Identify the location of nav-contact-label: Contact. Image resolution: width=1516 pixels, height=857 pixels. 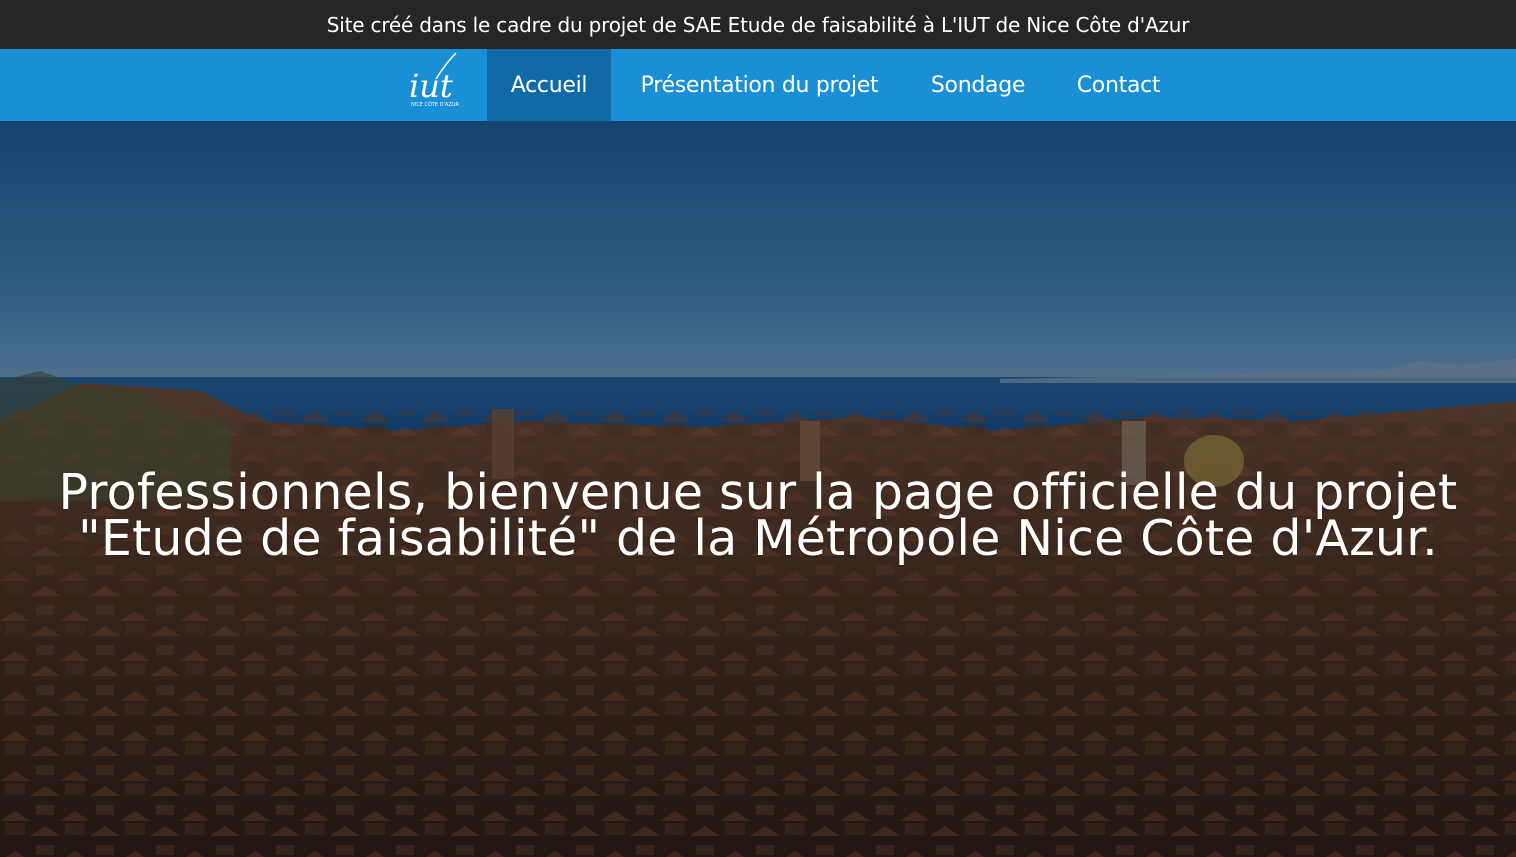
(1118, 85).